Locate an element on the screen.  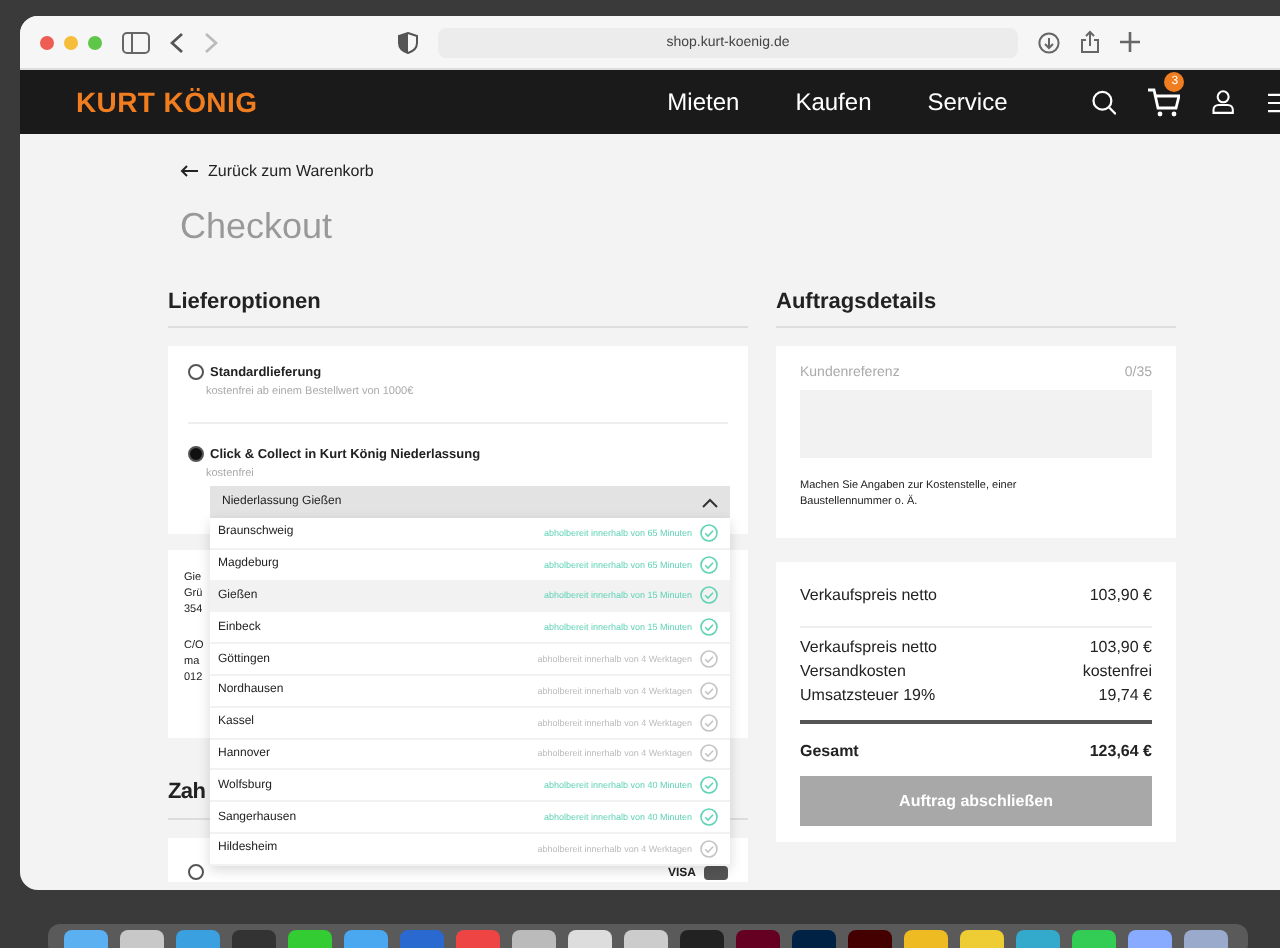
nav-link: Service is located at coordinates (967, 102).